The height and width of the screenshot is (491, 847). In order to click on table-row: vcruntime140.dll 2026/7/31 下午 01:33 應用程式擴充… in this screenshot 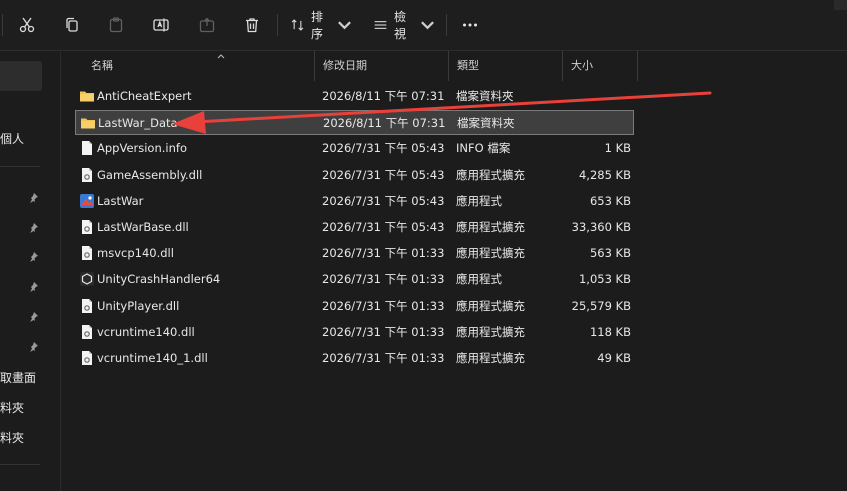, I will do `click(354, 332)`.